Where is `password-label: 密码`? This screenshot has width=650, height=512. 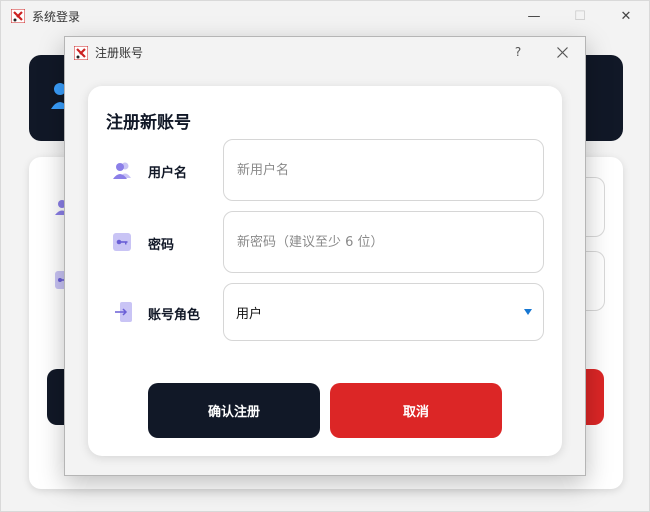
password-label: 密码 is located at coordinates (161, 245).